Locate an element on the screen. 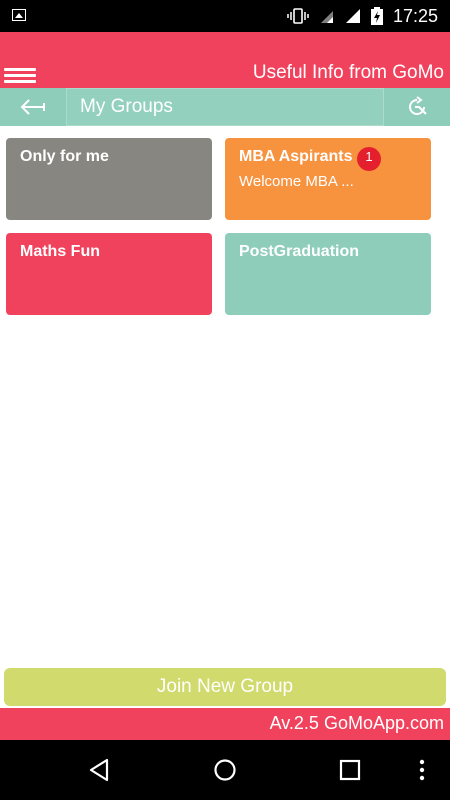  group-tile-maths-fun: Maths Fun is located at coordinates (109, 274).